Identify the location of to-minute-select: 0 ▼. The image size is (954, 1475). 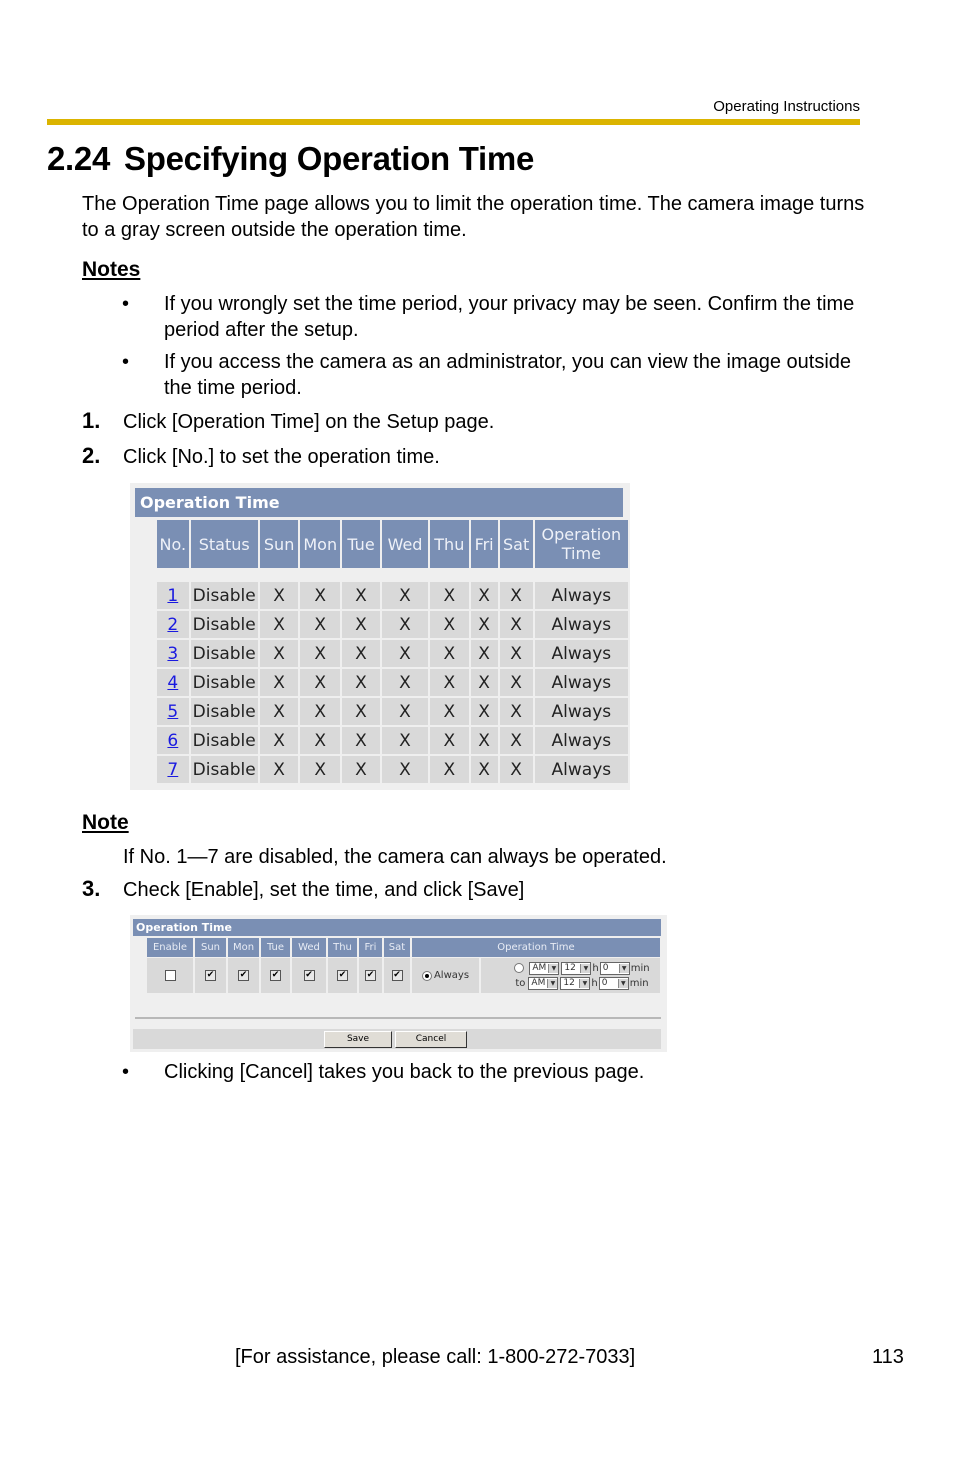
(613, 983).